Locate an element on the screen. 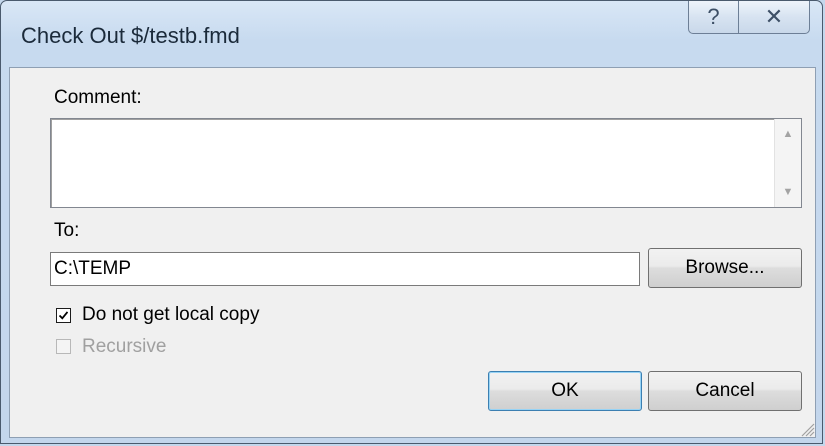  title-bar: Check Out $/testb.fmd ? ✕ is located at coordinates (411, 34).